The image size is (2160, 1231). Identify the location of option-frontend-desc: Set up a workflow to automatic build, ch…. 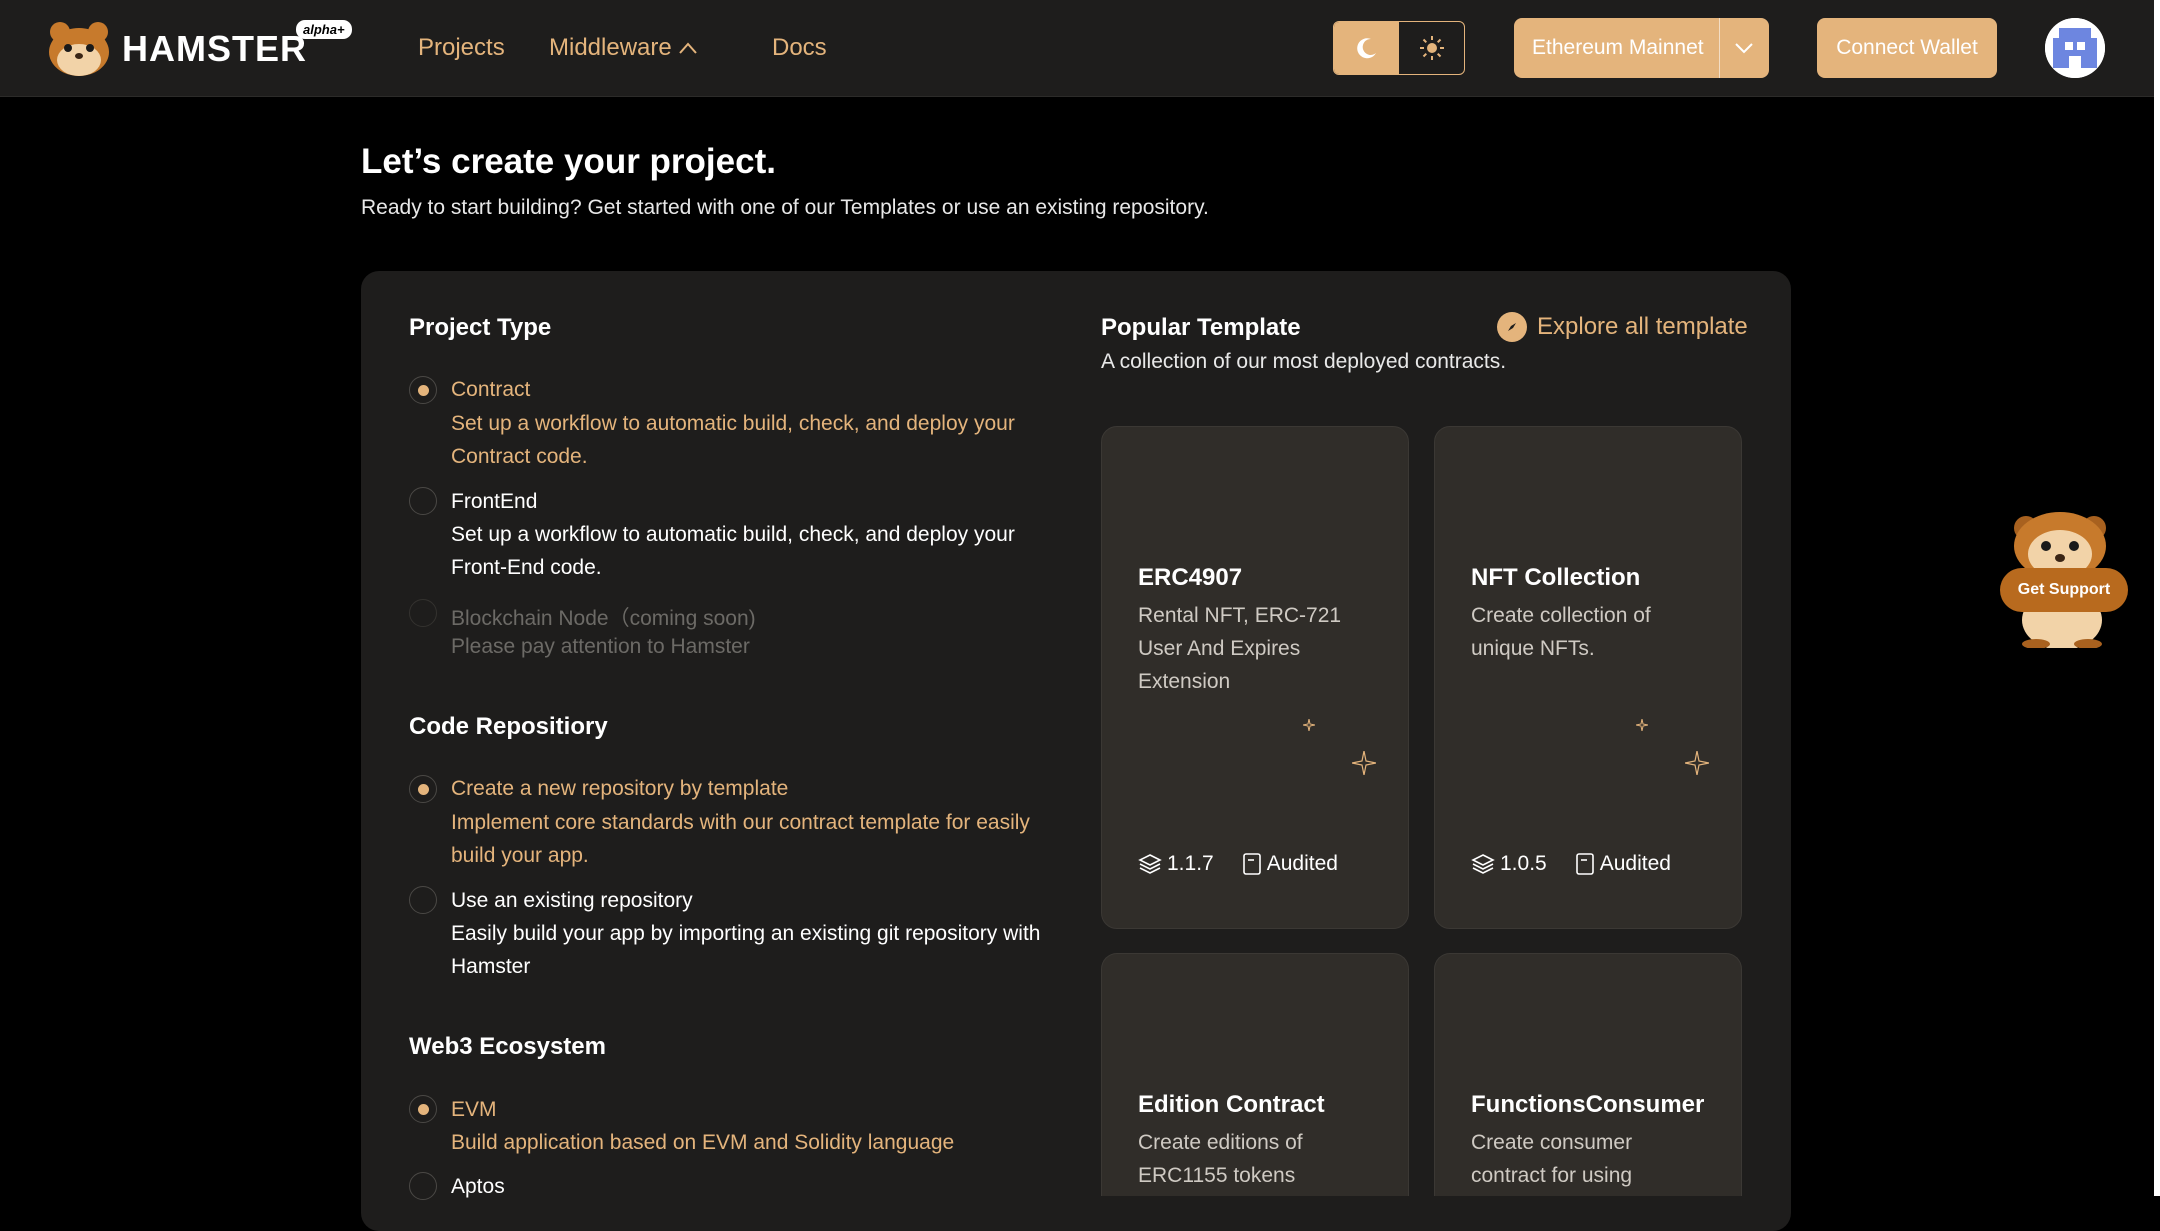
(733, 551).